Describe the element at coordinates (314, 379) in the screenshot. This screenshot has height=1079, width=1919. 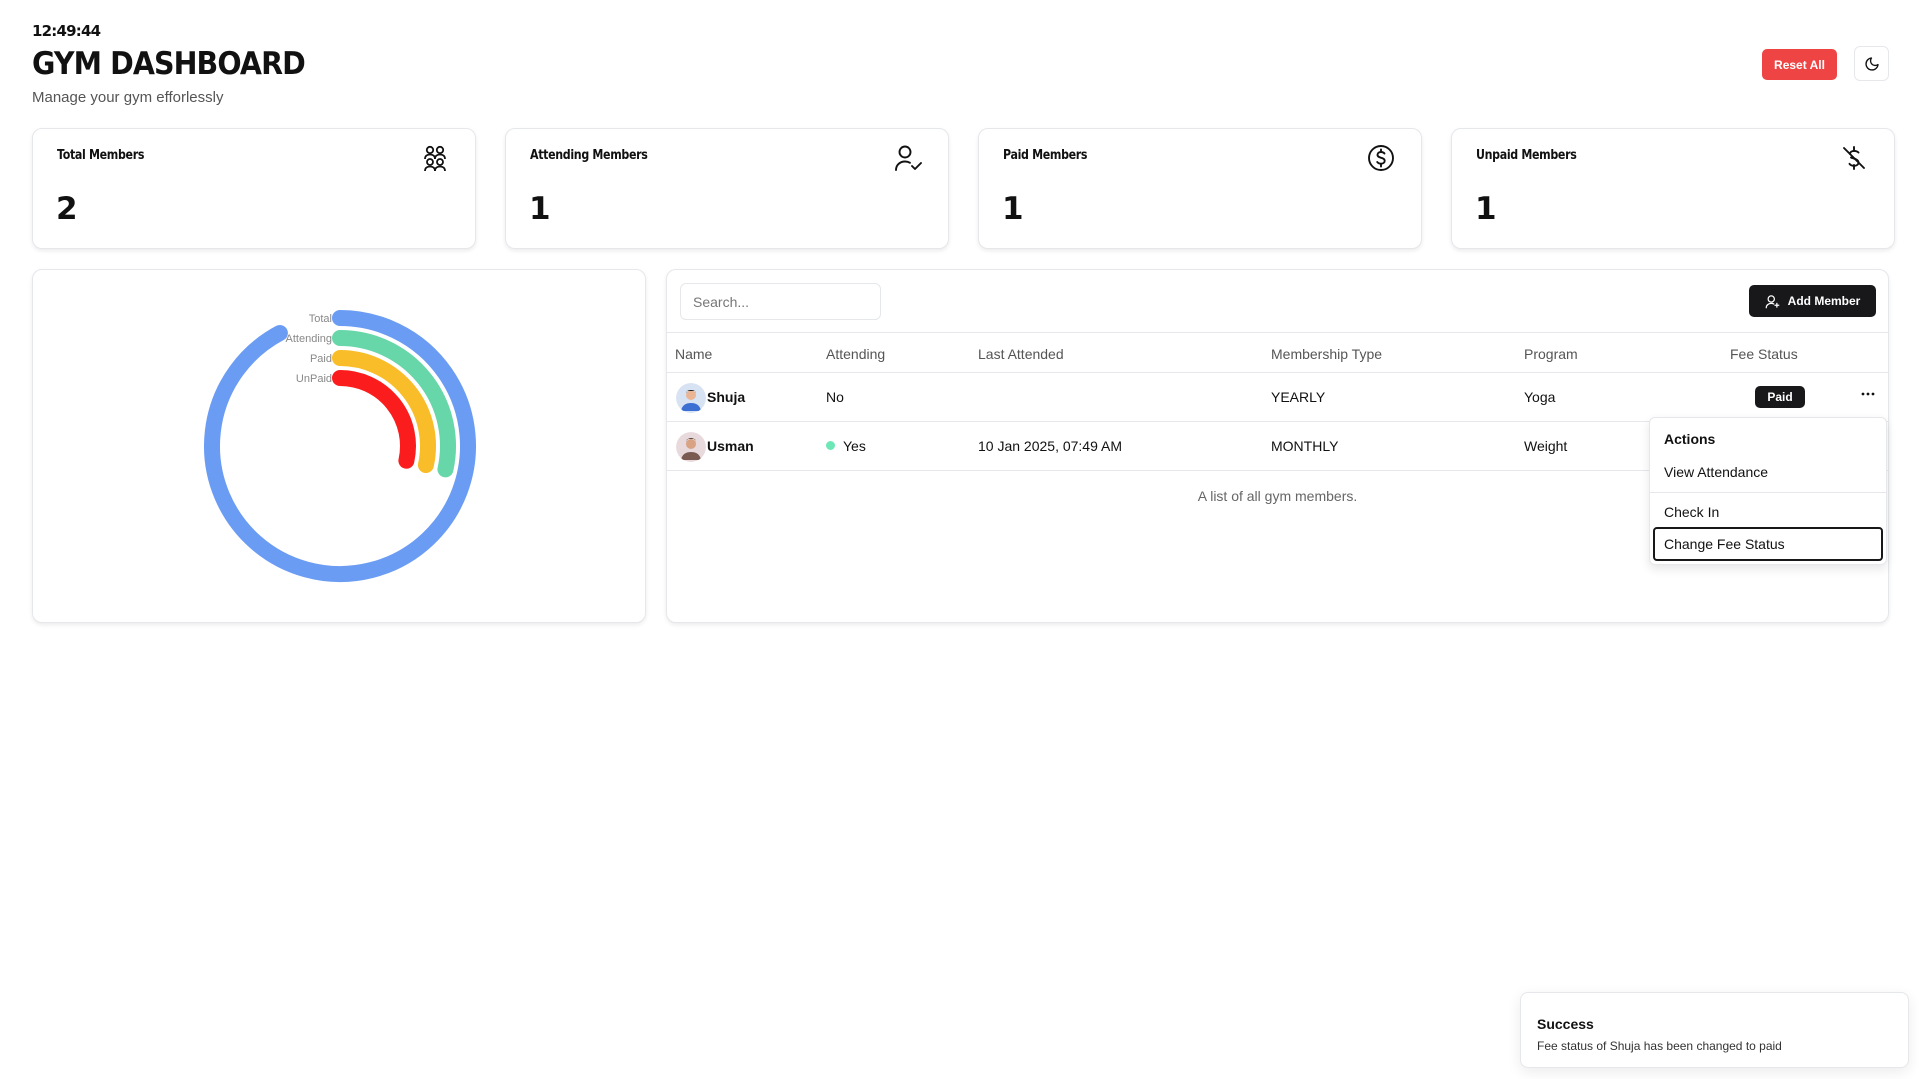
I see `radial-label-unpaid: UnPaid` at that location.